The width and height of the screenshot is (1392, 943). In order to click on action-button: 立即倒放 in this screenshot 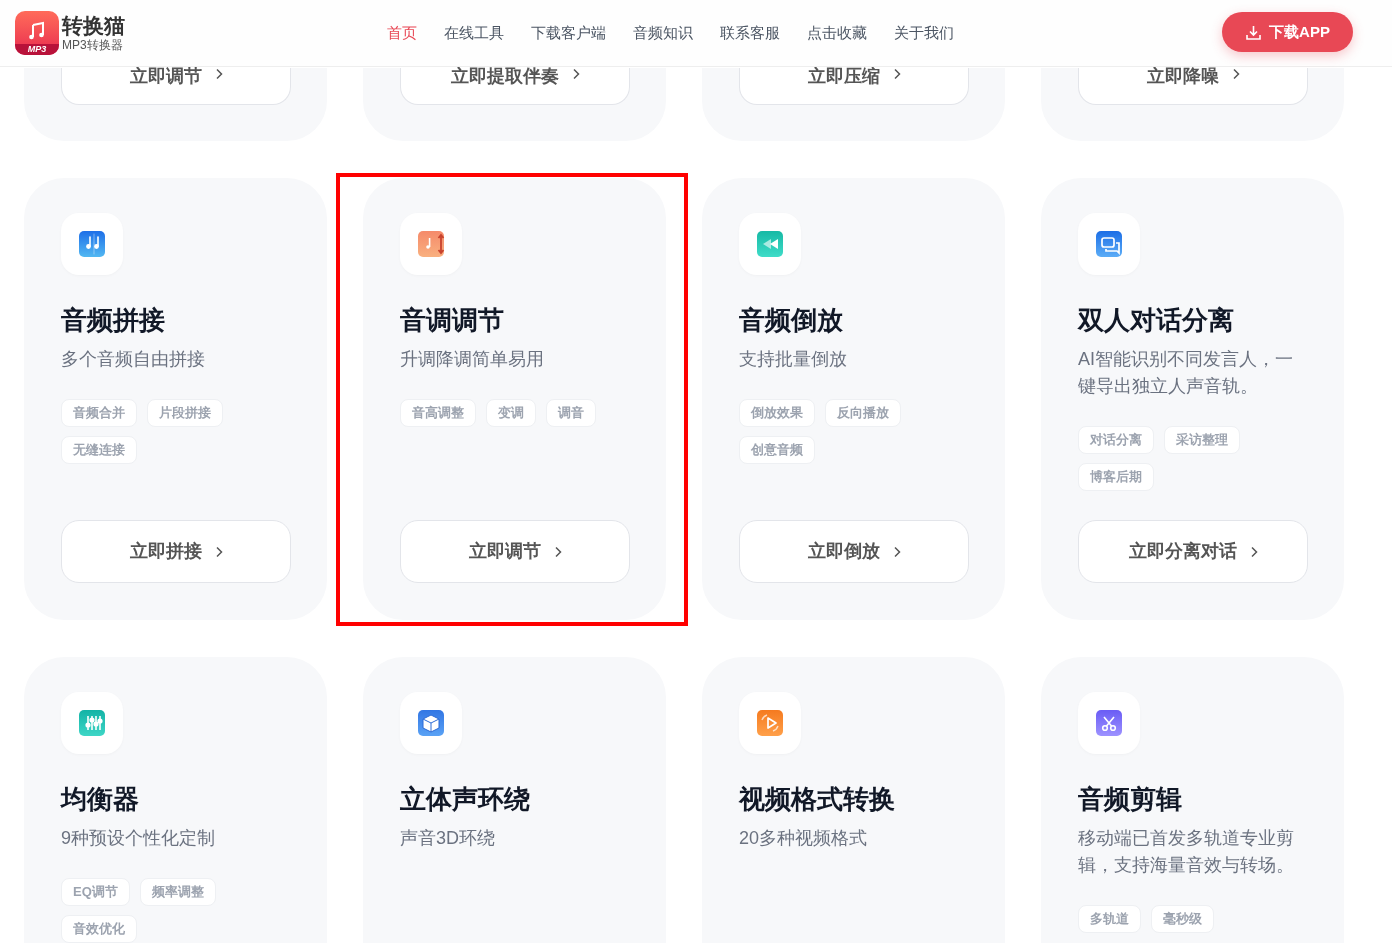, I will do `click(854, 551)`.